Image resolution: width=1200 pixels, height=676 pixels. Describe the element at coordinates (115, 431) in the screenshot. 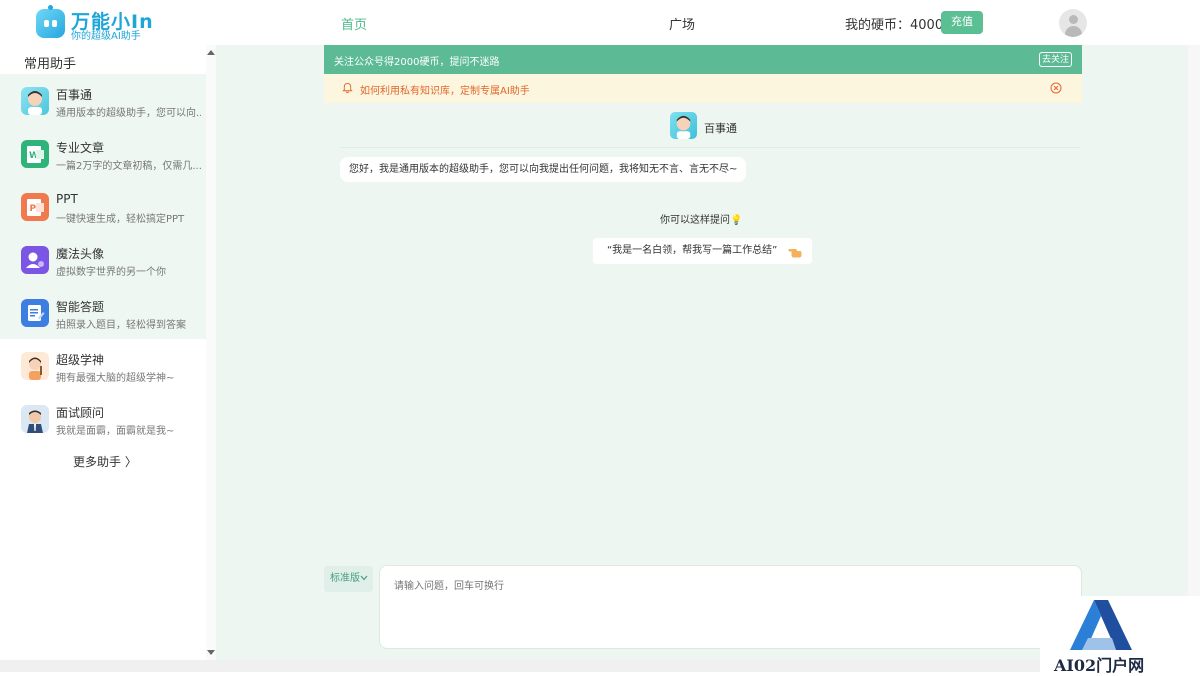

I see `sidebar-item-desc: 我就是面霸，面霸就是我~` at that location.